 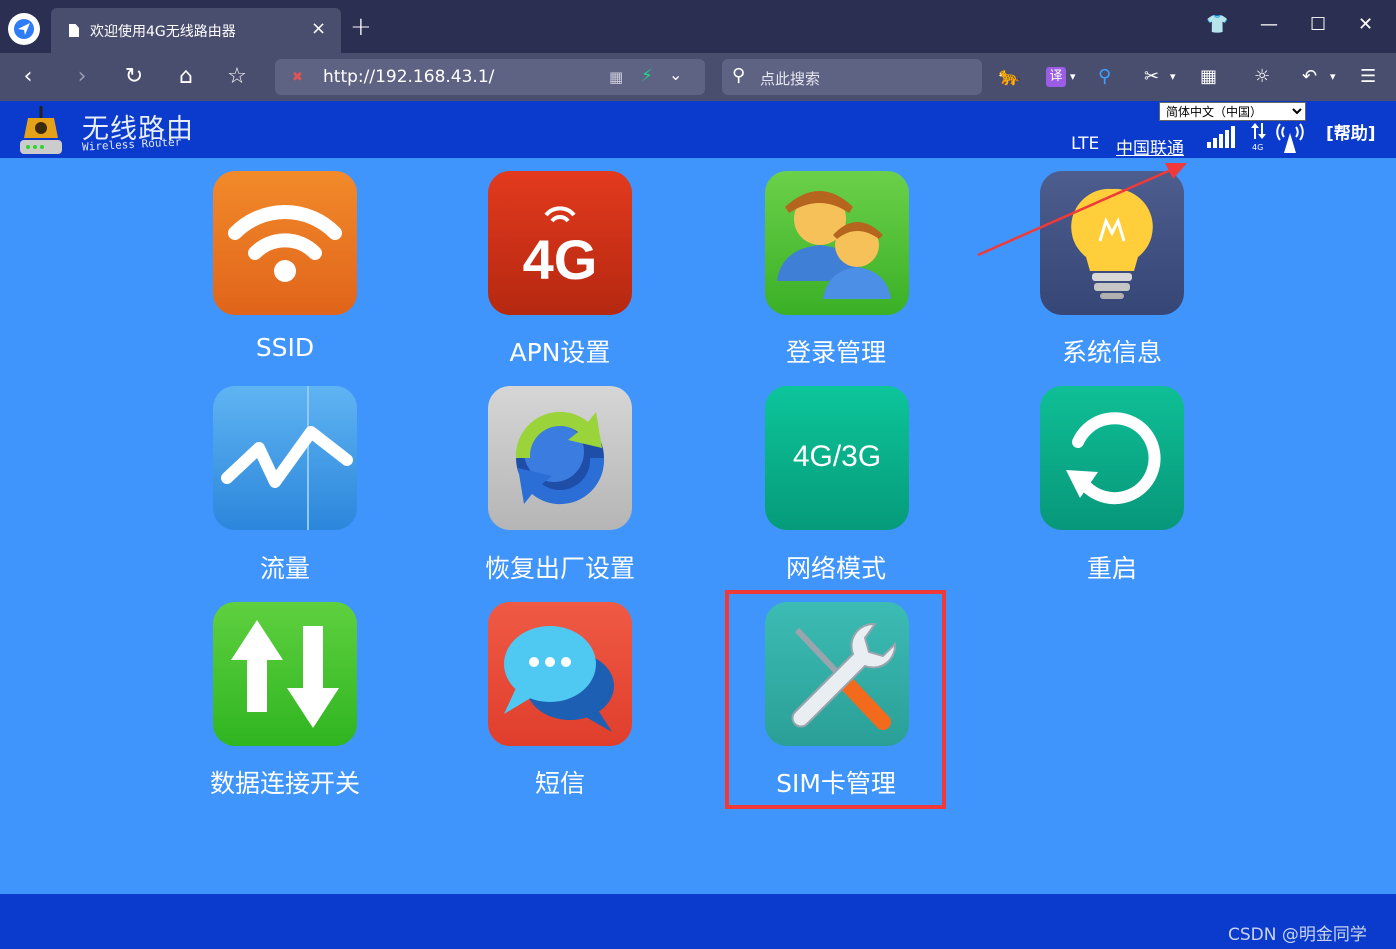 I want to click on forward-icon: ›, so click(x=82, y=77).